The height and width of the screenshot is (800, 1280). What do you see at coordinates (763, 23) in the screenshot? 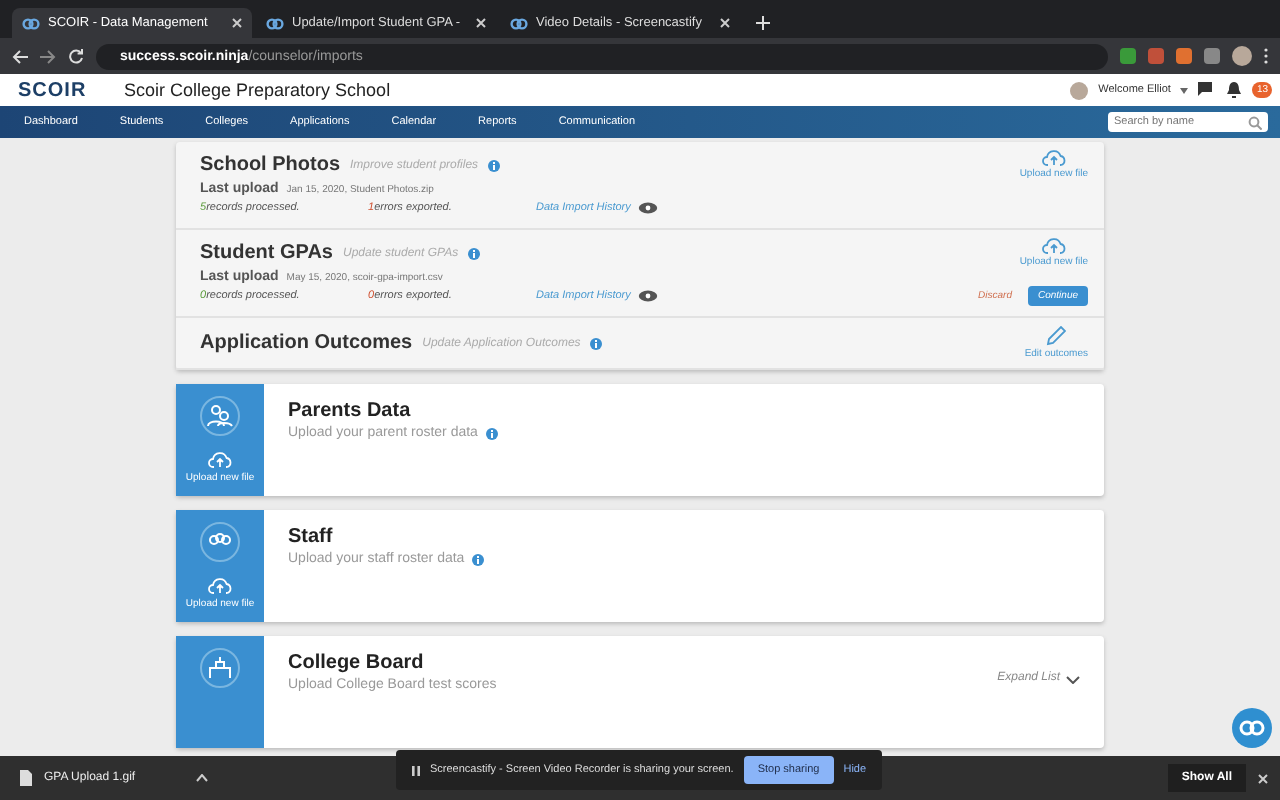
I see `new-tab-icon` at bounding box center [763, 23].